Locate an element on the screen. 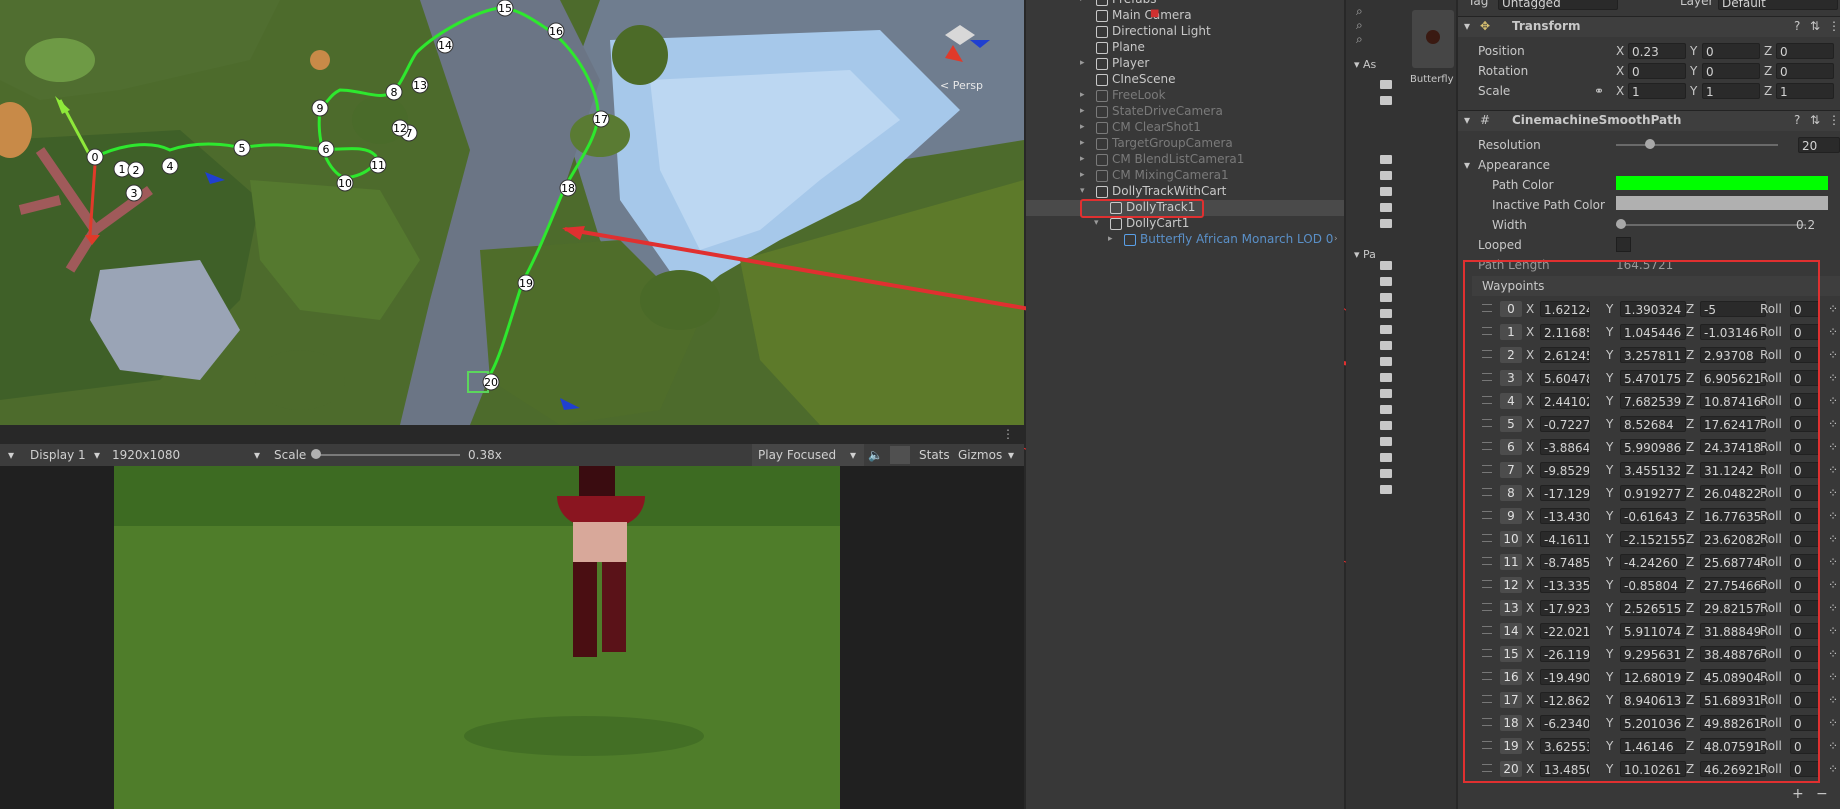  hierarchy-item: ▸ Butterfly African Monarch LOD 0 › is located at coordinates (1185, 240).